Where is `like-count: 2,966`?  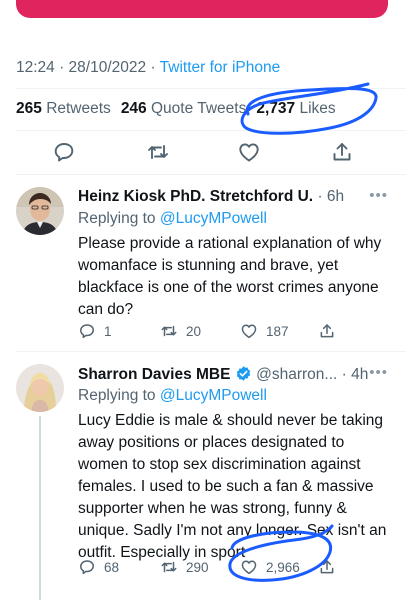 like-count: 2,966 is located at coordinates (283, 567).